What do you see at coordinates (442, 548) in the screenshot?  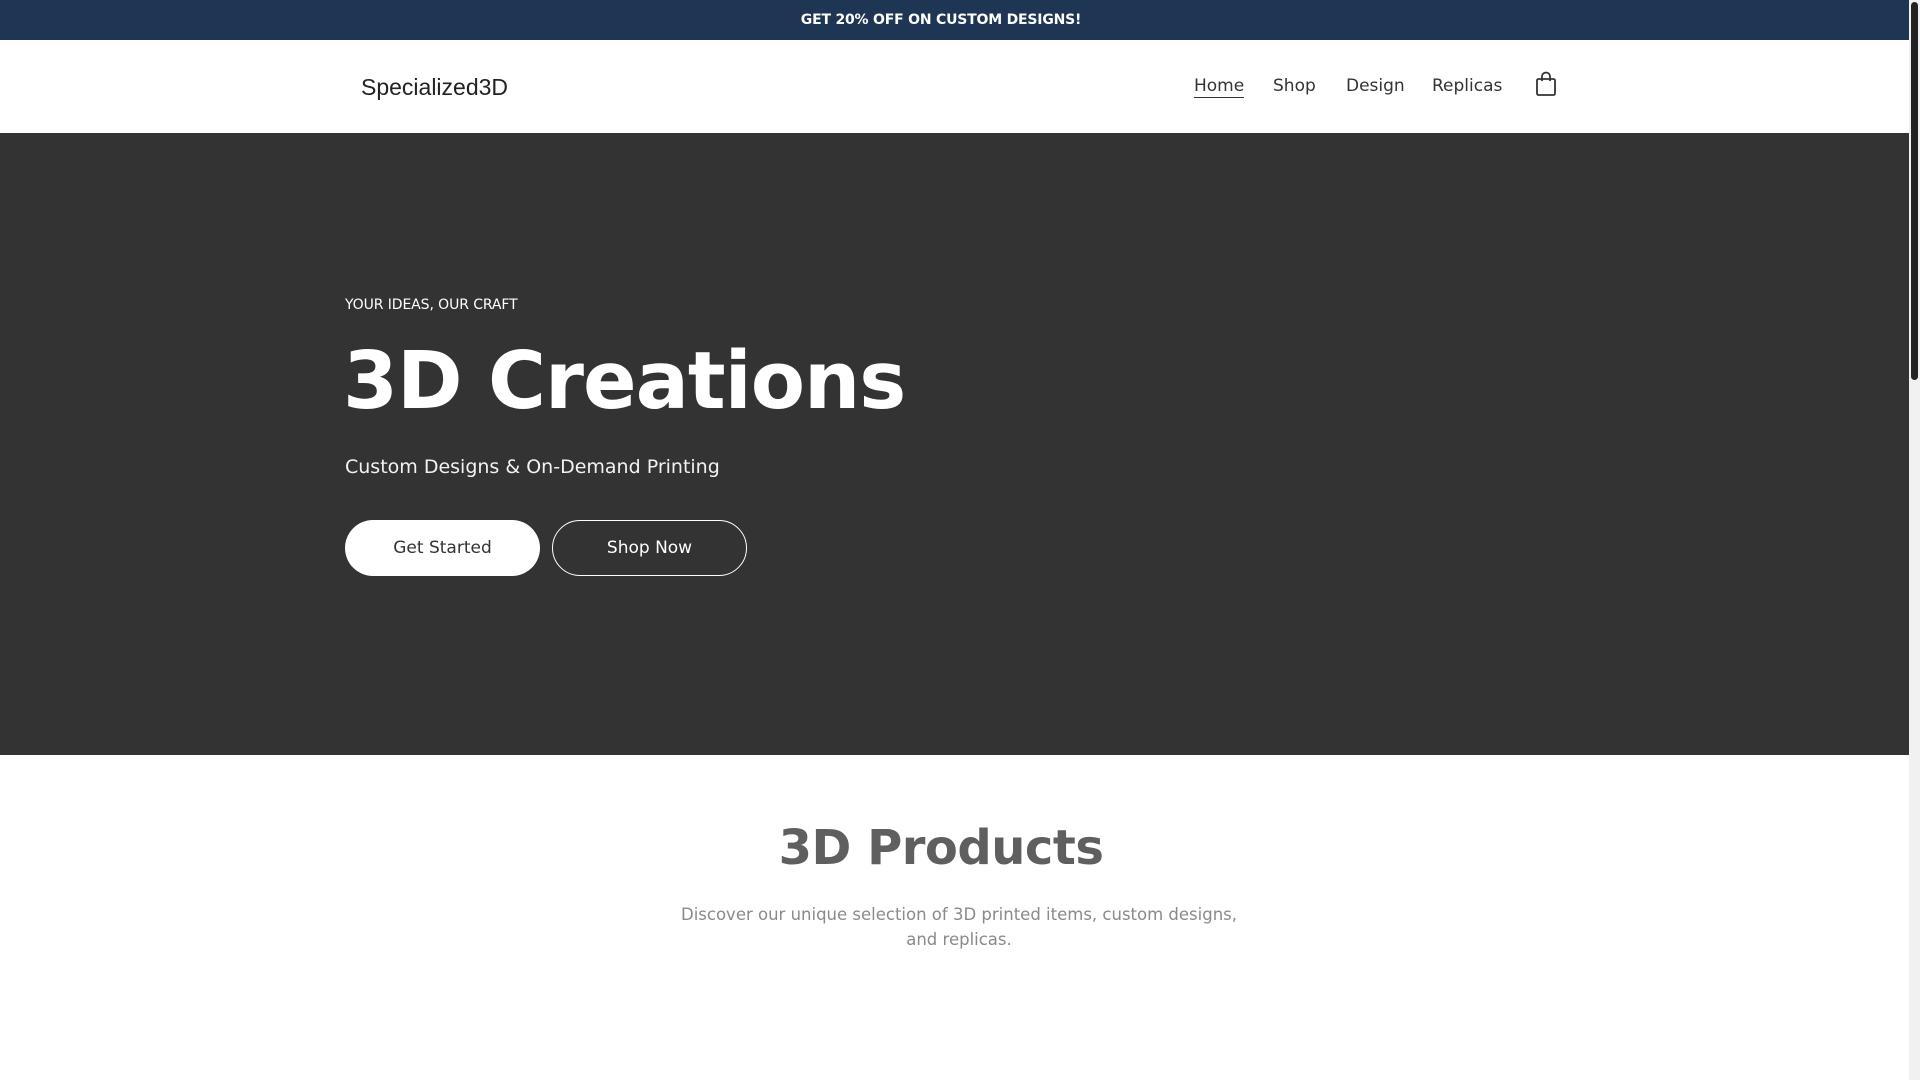 I see `get-started-button: Get Started` at bounding box center [442, 548].